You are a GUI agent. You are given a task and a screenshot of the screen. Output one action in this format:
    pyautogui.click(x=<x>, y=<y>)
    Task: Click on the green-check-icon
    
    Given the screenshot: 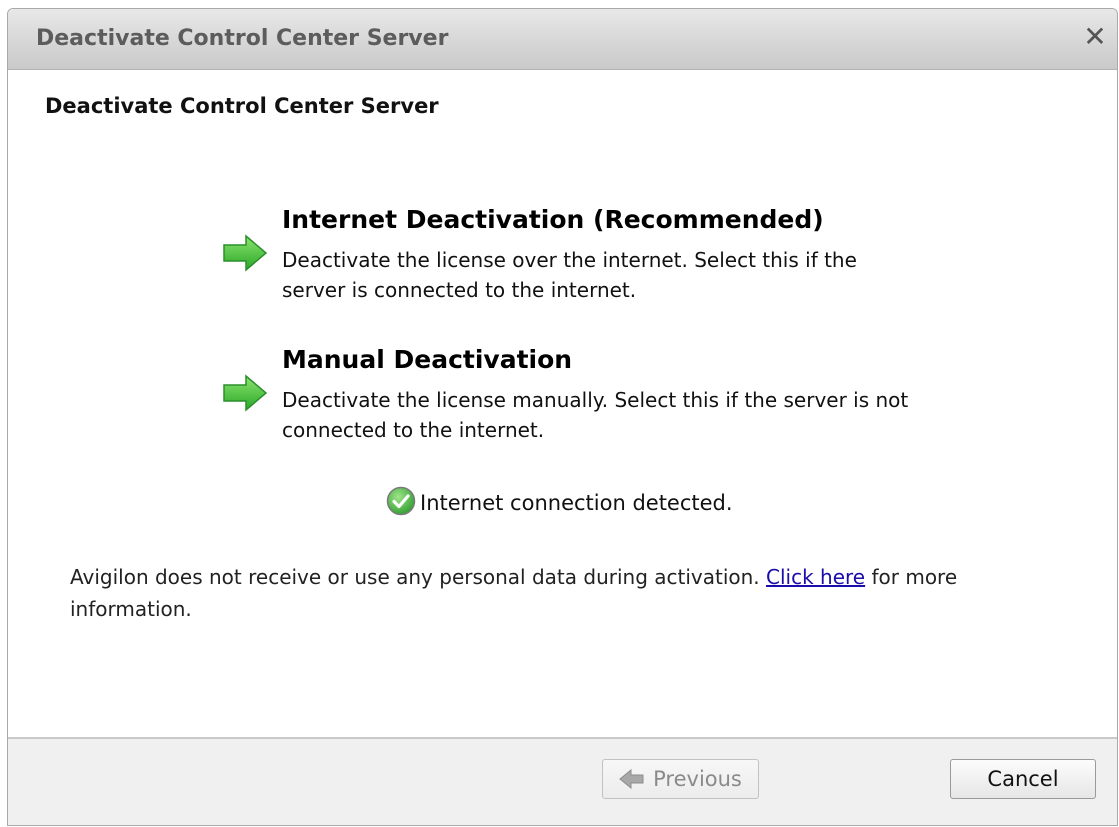 What is the action you would take?
    pyautogui.click(x=401, y=501)
    